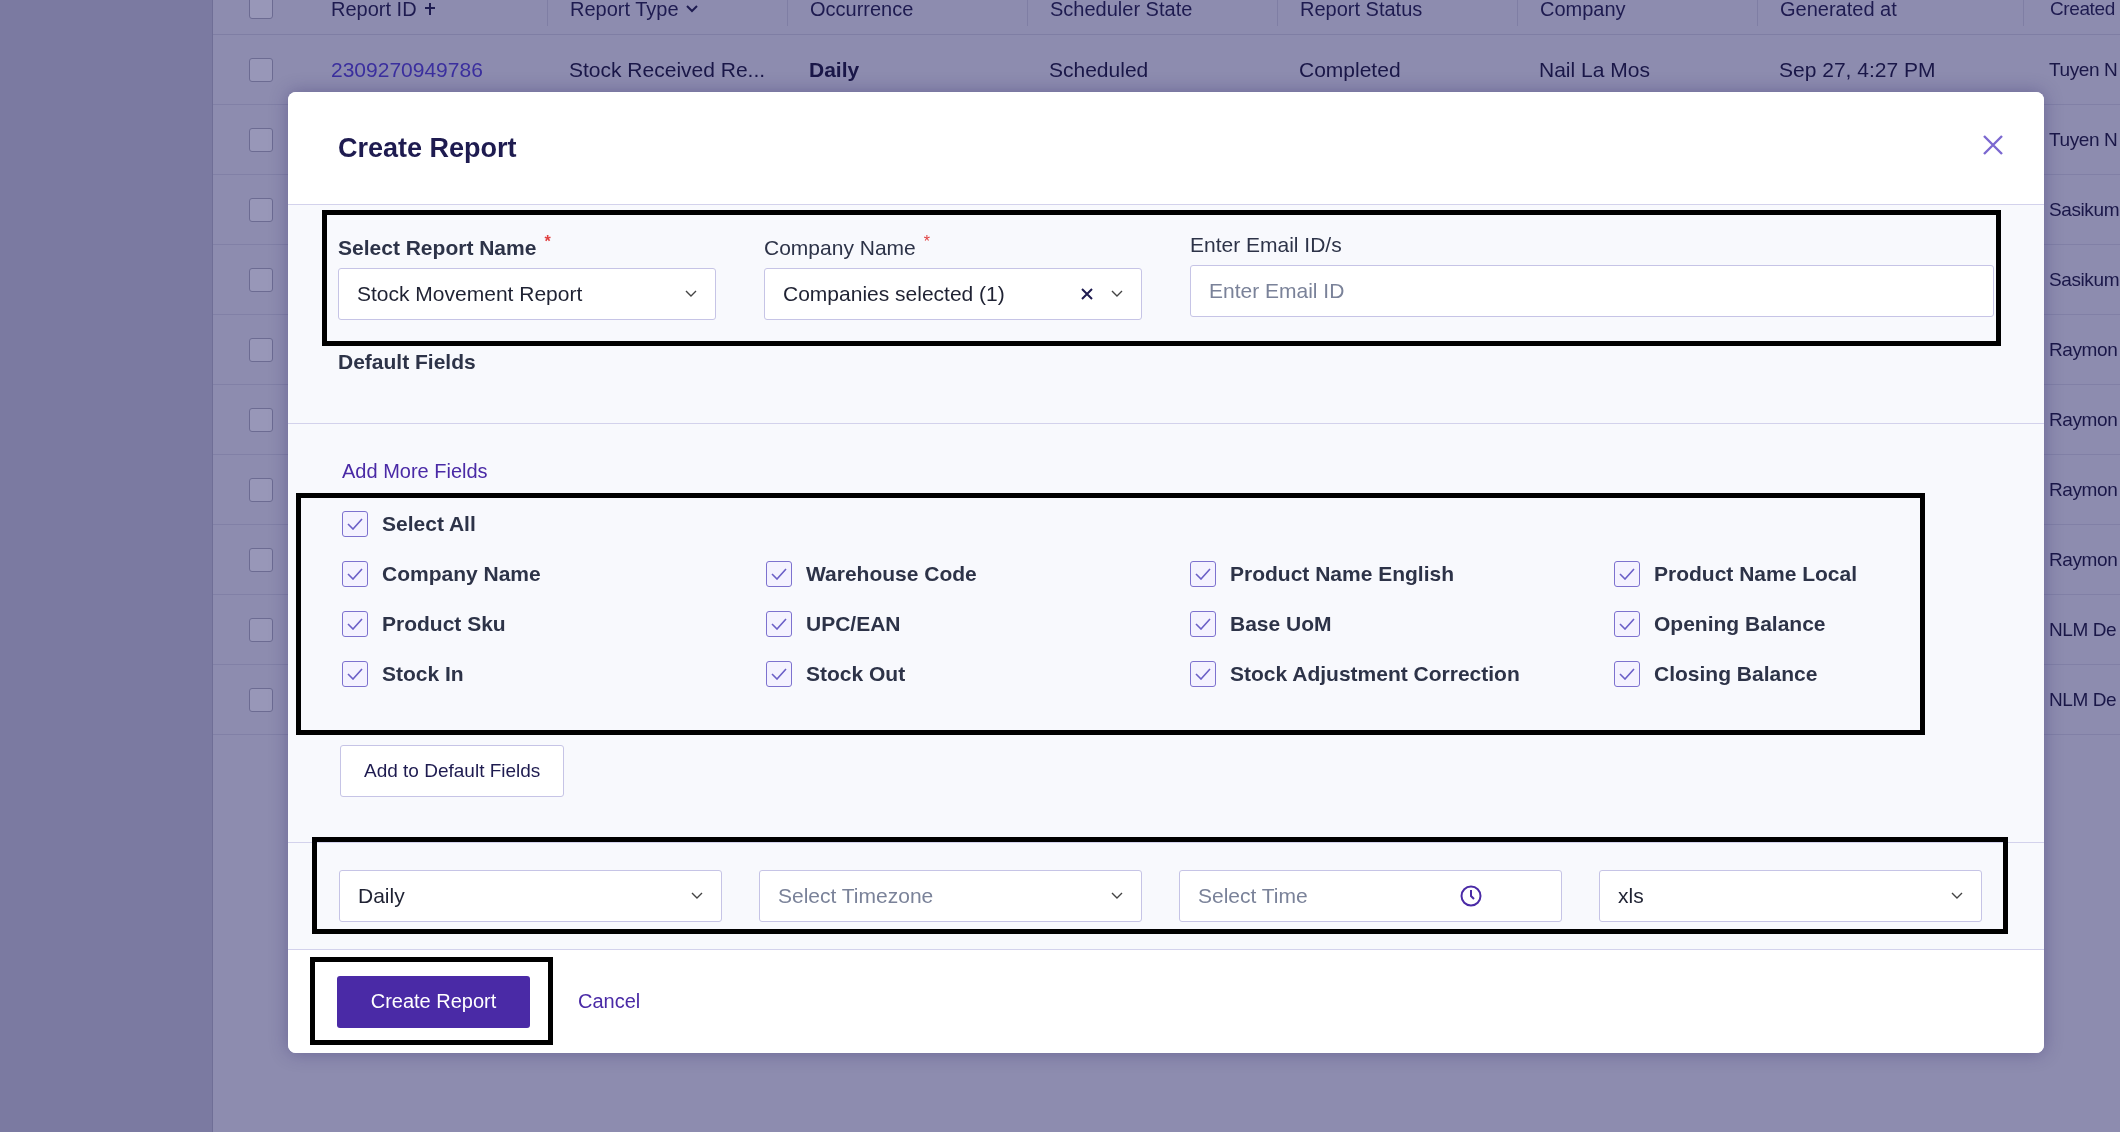  Describe the element at coordinates (407, 362) in the screenshot. I see `section-heading: Default Fields` at that location.